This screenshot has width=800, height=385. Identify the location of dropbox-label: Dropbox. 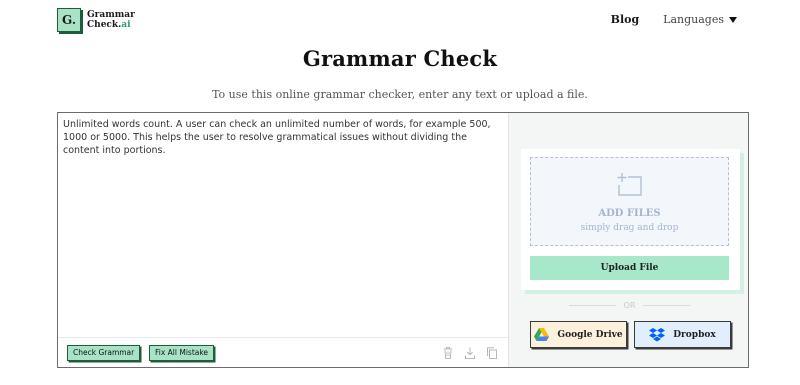
(694, 334).